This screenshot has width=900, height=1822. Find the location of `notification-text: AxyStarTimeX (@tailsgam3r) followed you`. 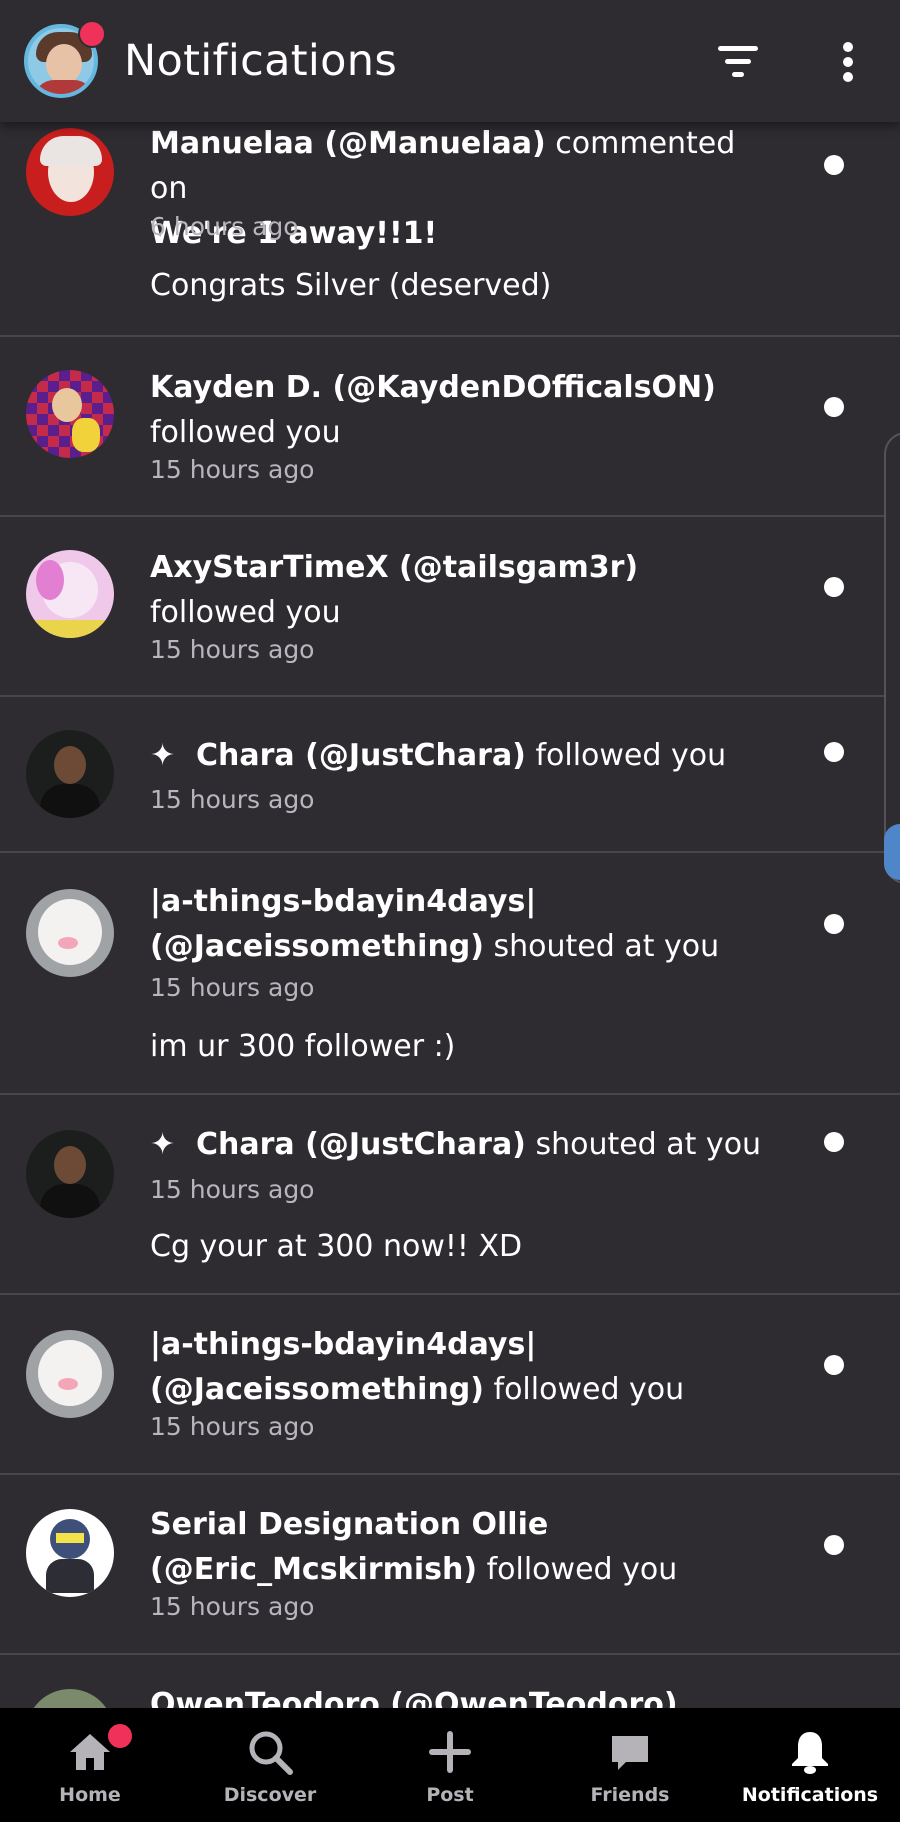

notification-text: AxyStarTimeX (@tailsgam3r) followed you is located at coordinates (394, 590).